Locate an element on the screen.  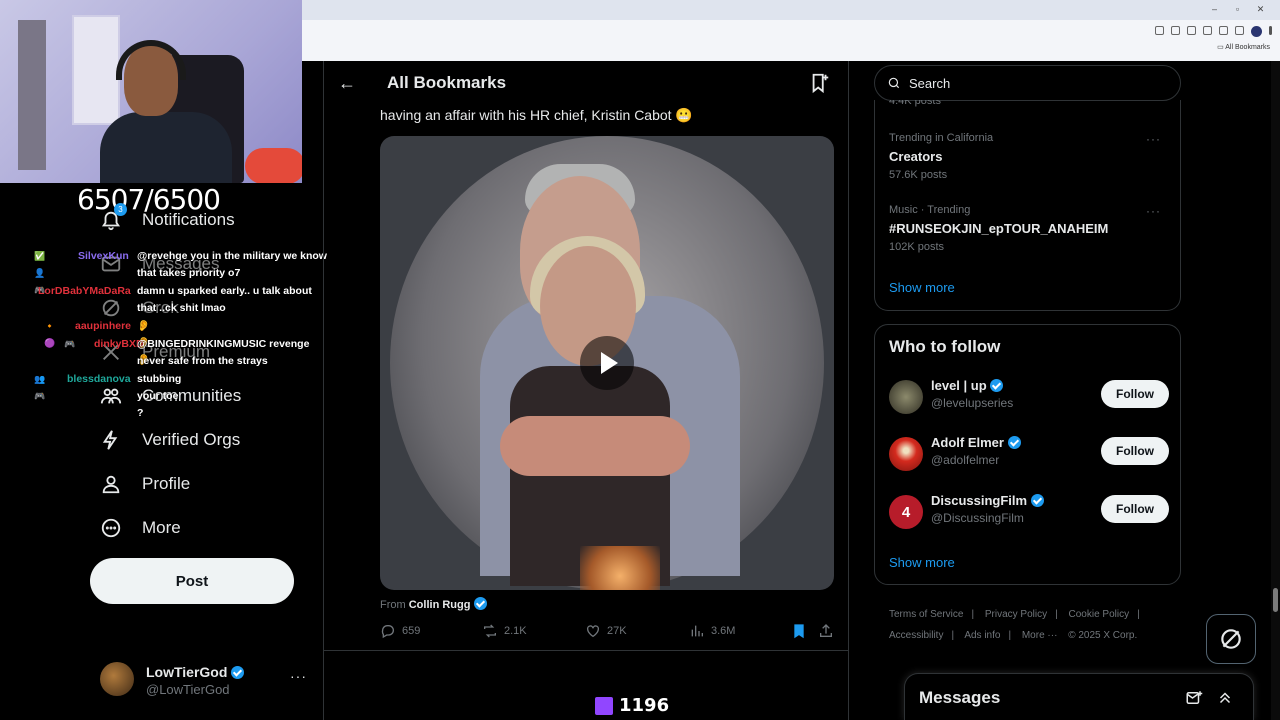
menu-icon is located at coordinates (1270, 30).